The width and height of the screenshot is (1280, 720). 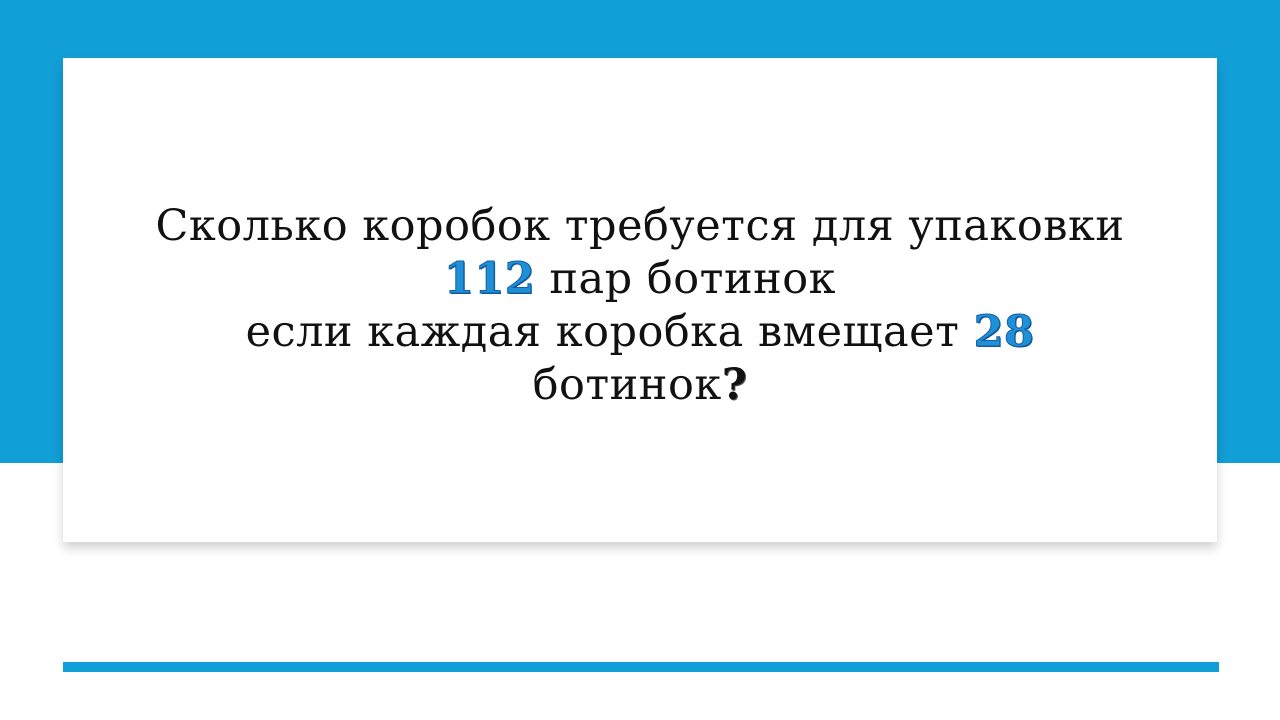 I want to click on shoe-pairs-number: 112, so click(x=489, y=279).